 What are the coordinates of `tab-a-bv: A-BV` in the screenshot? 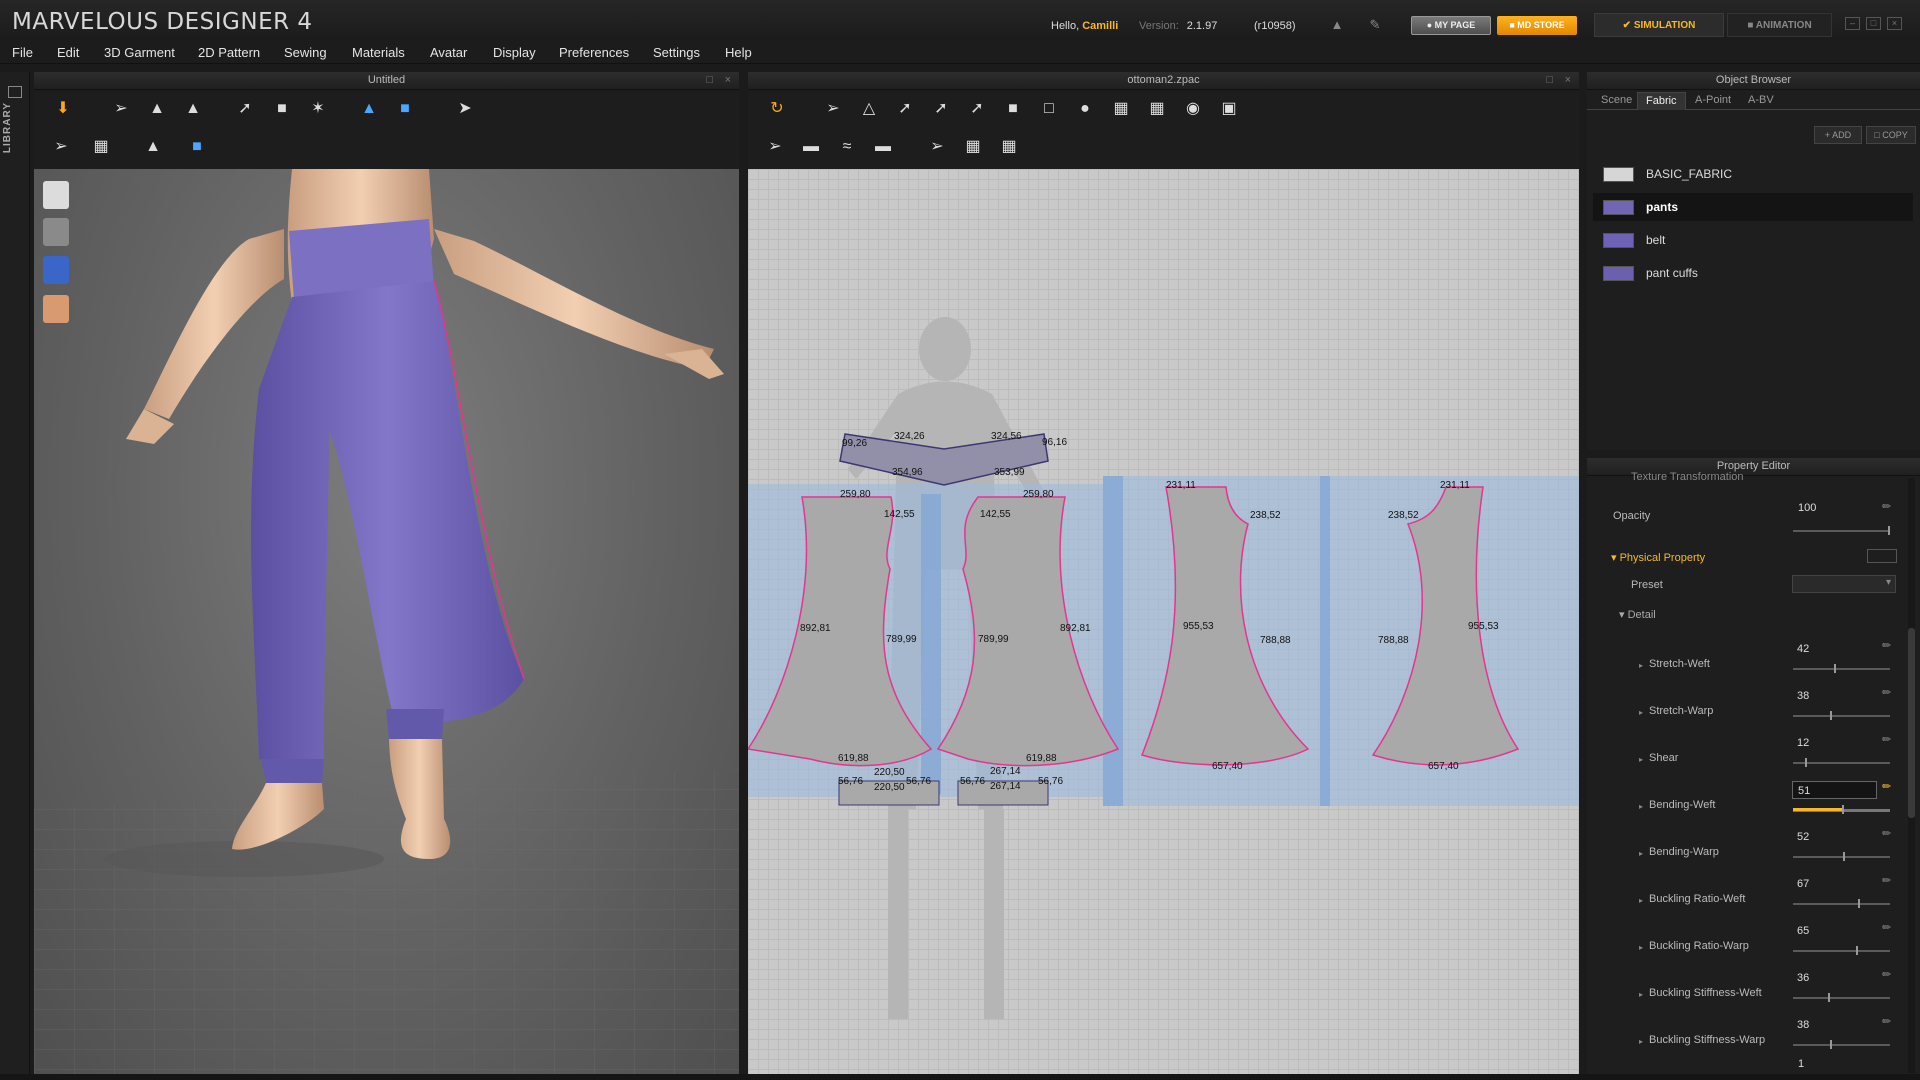 It's located at (1761, 101).